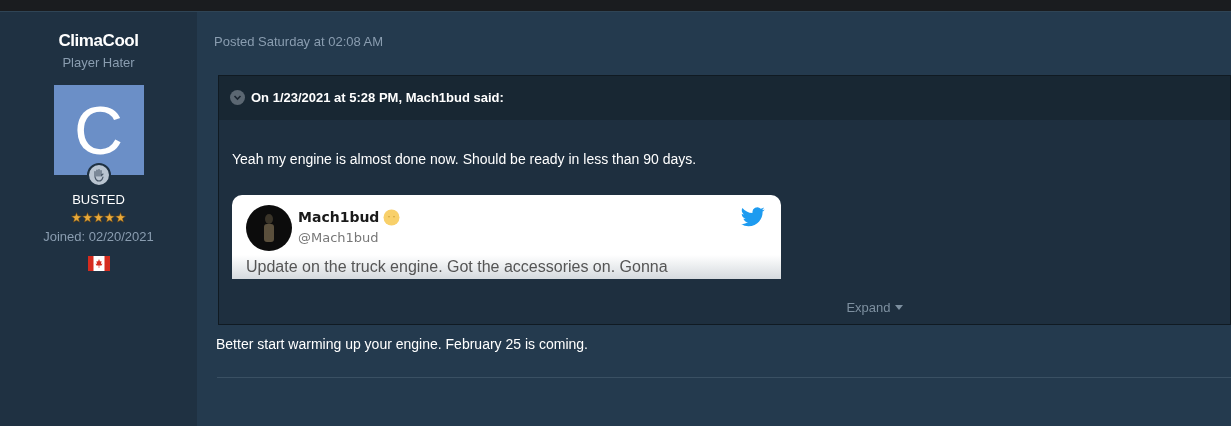  What do you see at coordinates (349, 237) in the screenshot?
I see `tweet-handle: @Mach1bud` at bounding box center [349, 237].